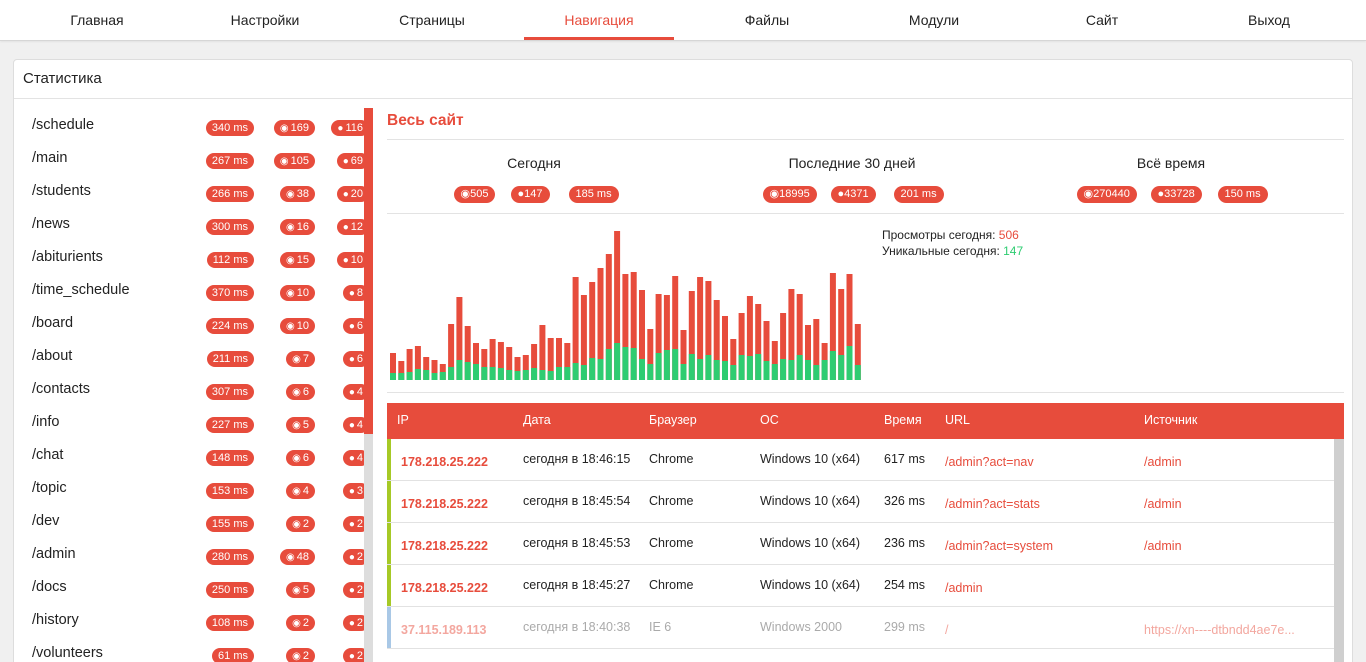 The image size is (1366, 662). I want to click on th-url: URL, so click(957, 420).